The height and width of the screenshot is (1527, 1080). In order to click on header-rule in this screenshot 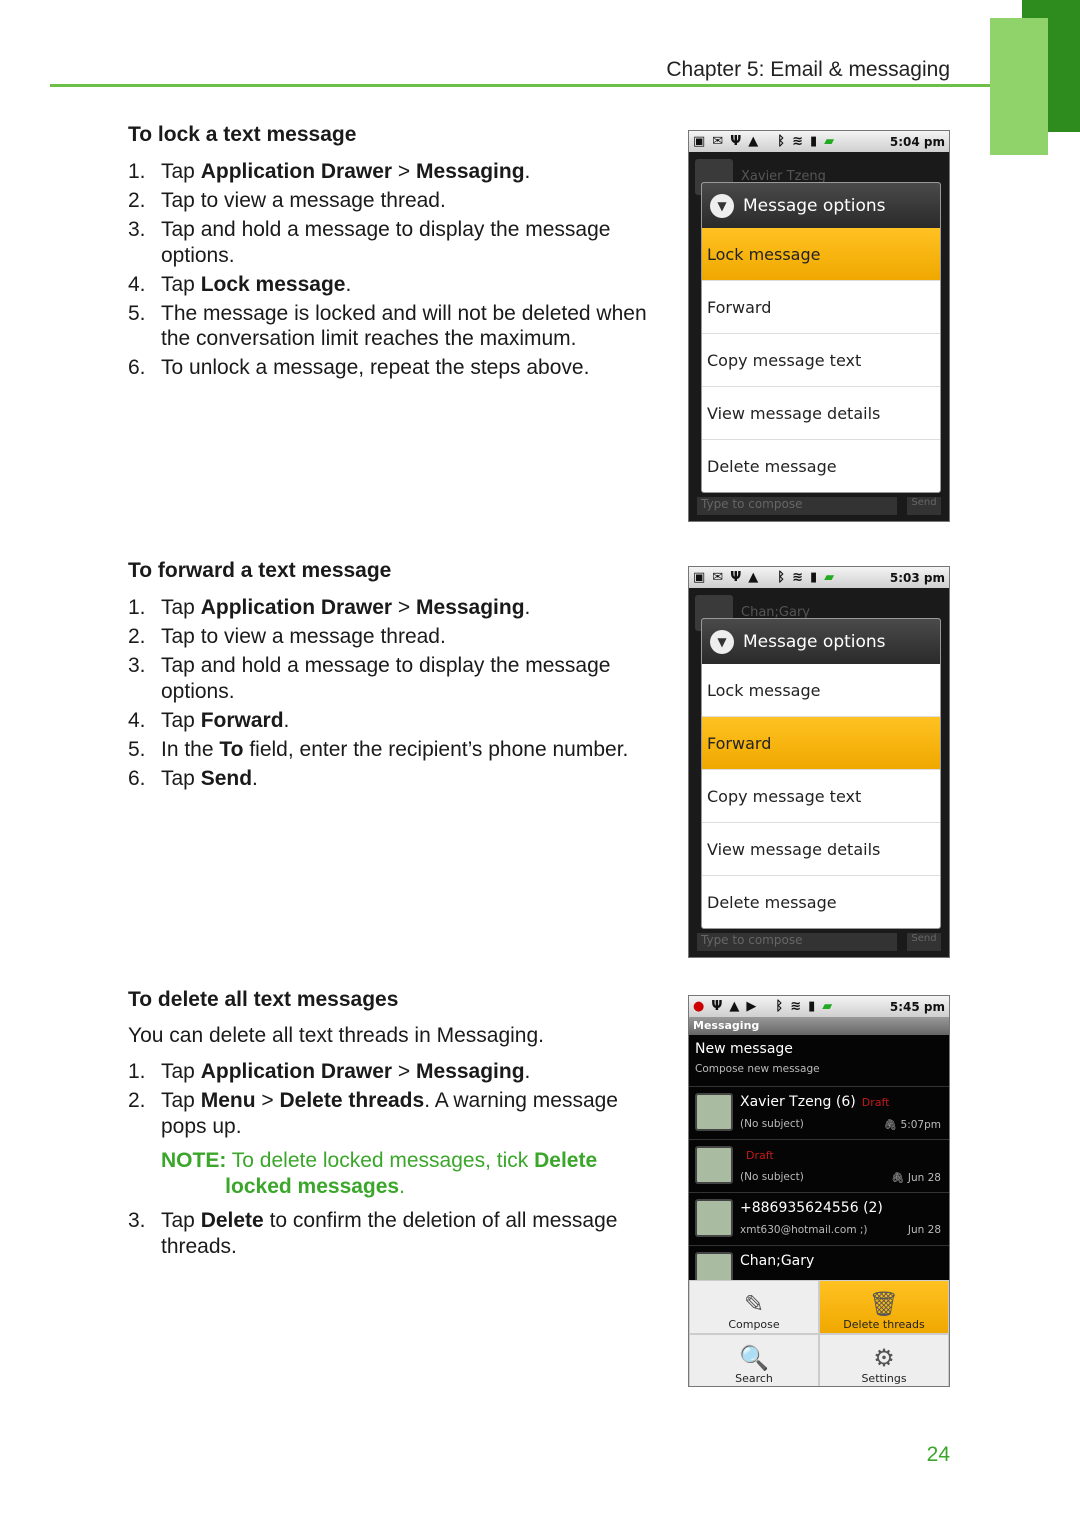, I will do `click(520, 85)`.